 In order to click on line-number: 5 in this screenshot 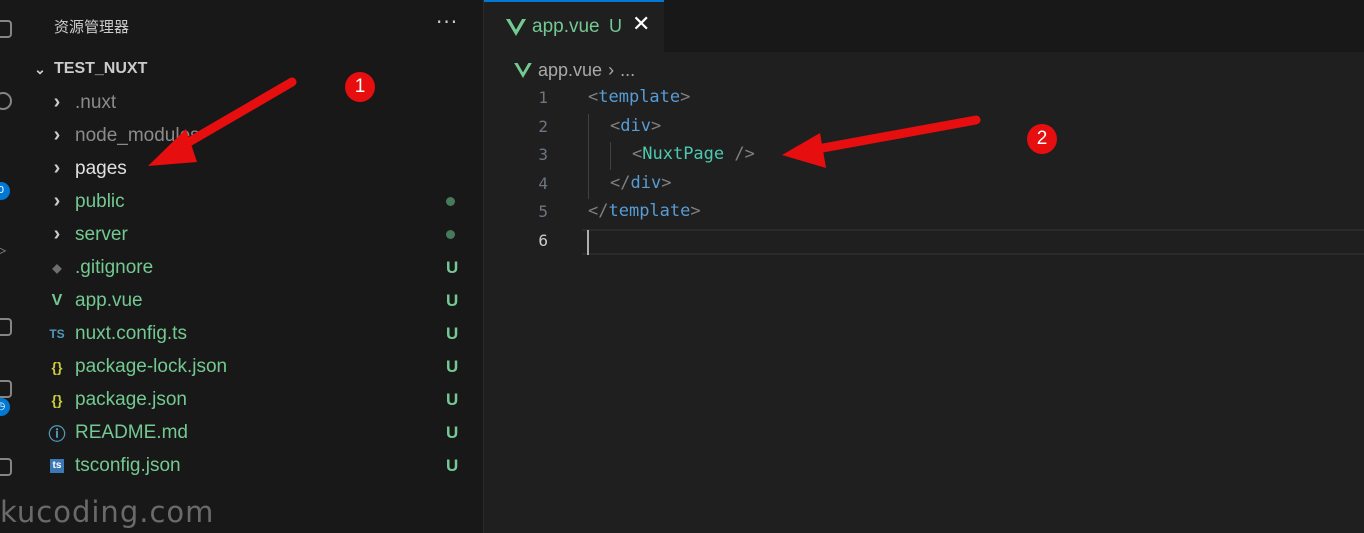, I will do `click(543, 212)`.